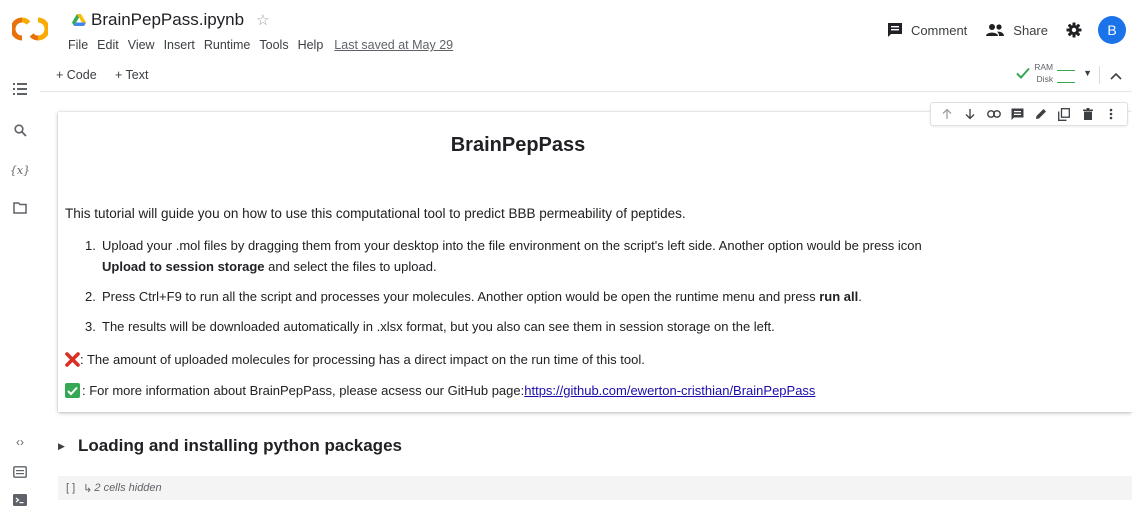  I want to click on link-icon, so click(994, 114).